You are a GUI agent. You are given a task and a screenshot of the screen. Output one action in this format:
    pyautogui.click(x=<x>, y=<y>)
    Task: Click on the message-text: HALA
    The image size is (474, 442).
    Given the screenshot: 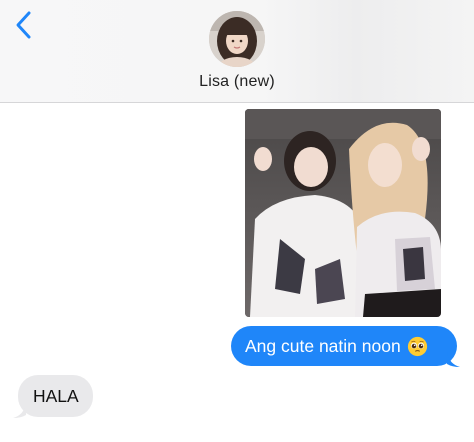 What is the action you would take?
    pyautogui.click(x=56, y=395)
    